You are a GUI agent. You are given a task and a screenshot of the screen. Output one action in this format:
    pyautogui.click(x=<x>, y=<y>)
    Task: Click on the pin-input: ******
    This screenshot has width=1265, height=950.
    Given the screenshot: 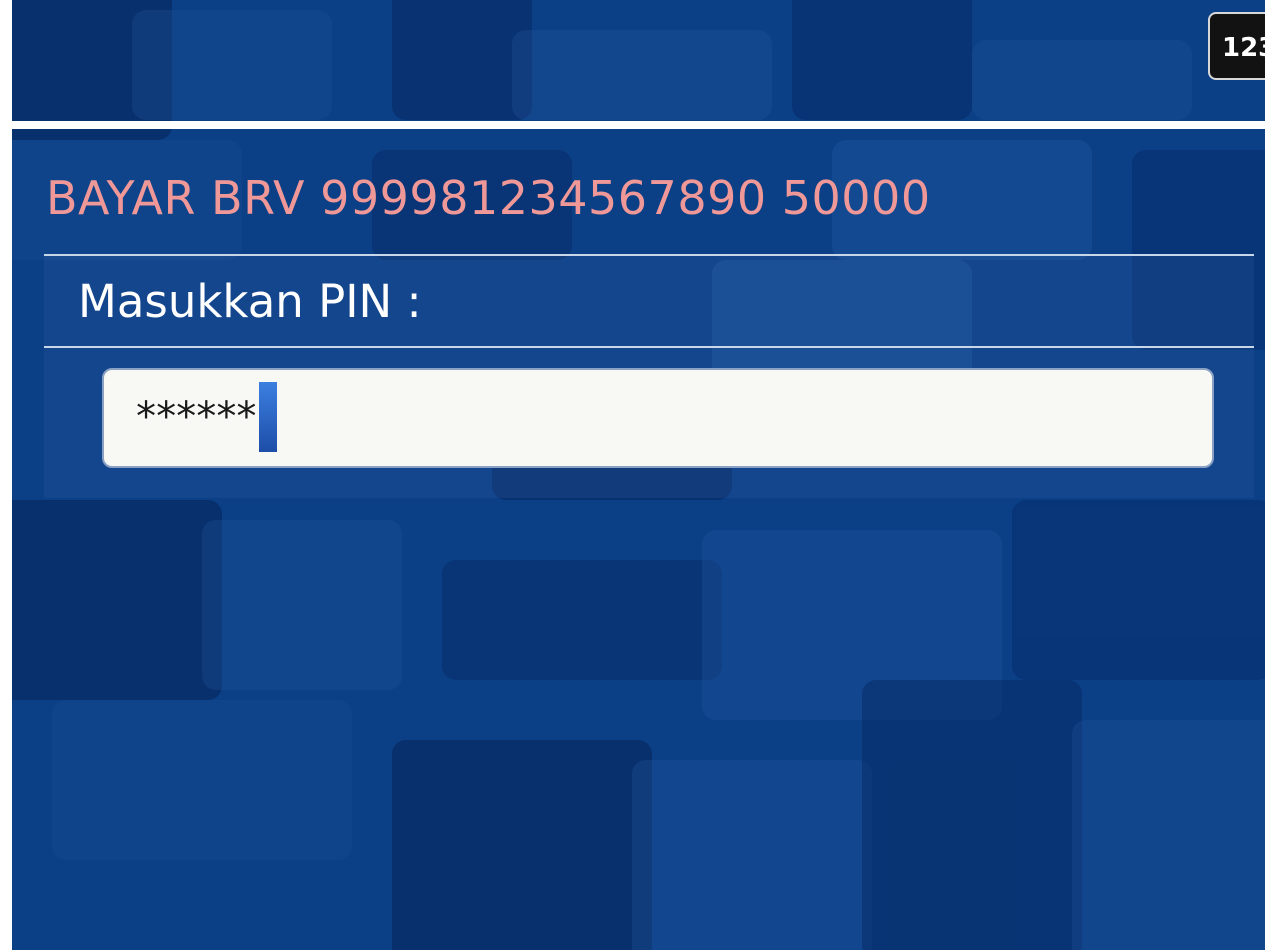 What is the action you would take?
    pyautogui.click(x=658, y=418)
    